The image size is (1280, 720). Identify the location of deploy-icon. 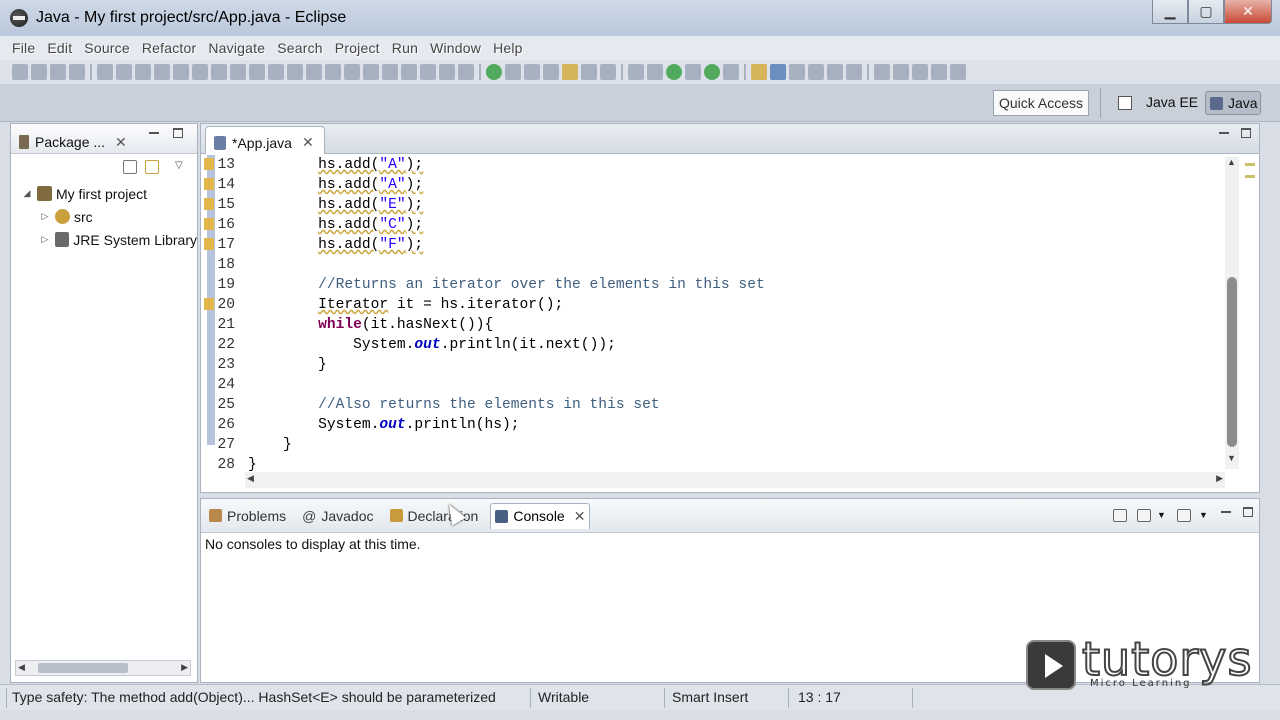
(314, 72).